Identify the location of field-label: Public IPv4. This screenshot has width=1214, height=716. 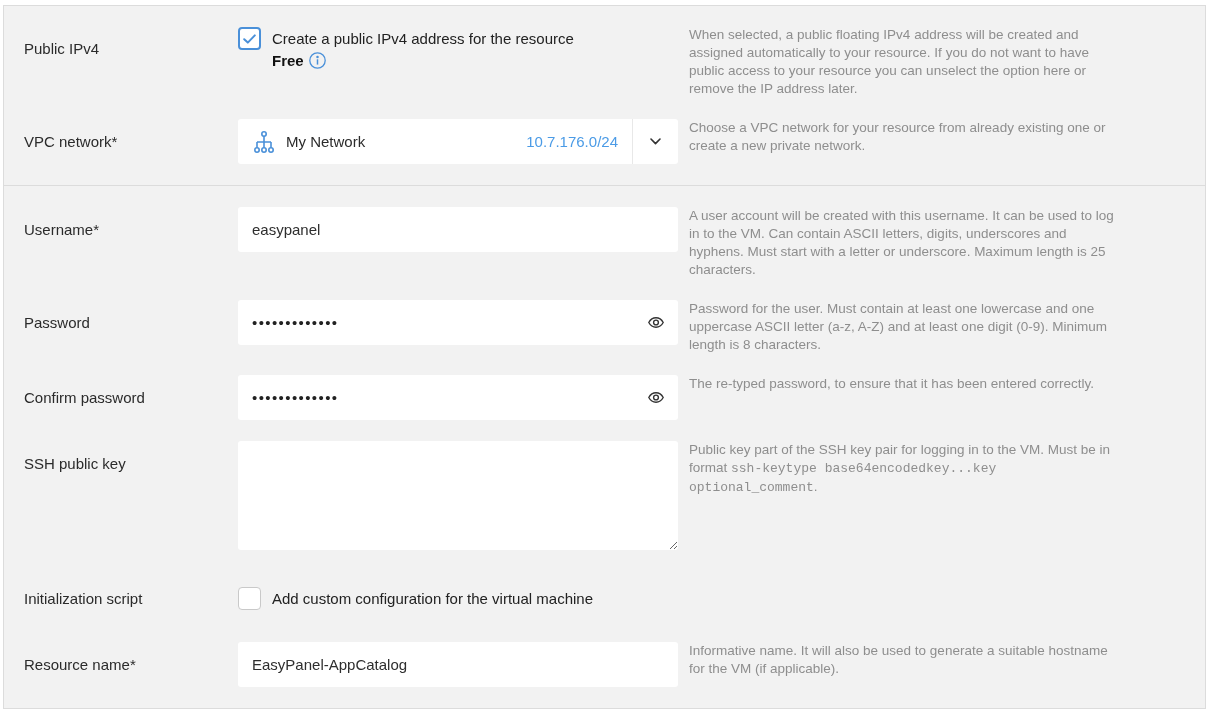
(62, 49).